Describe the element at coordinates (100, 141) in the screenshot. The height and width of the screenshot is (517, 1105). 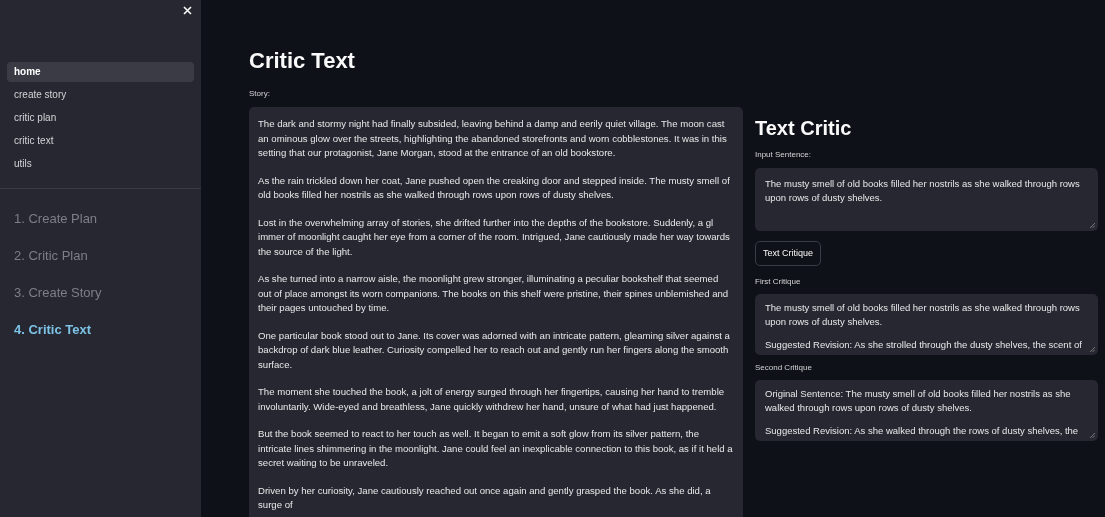
I see `sidebar-nav-item: critic text` at that location.